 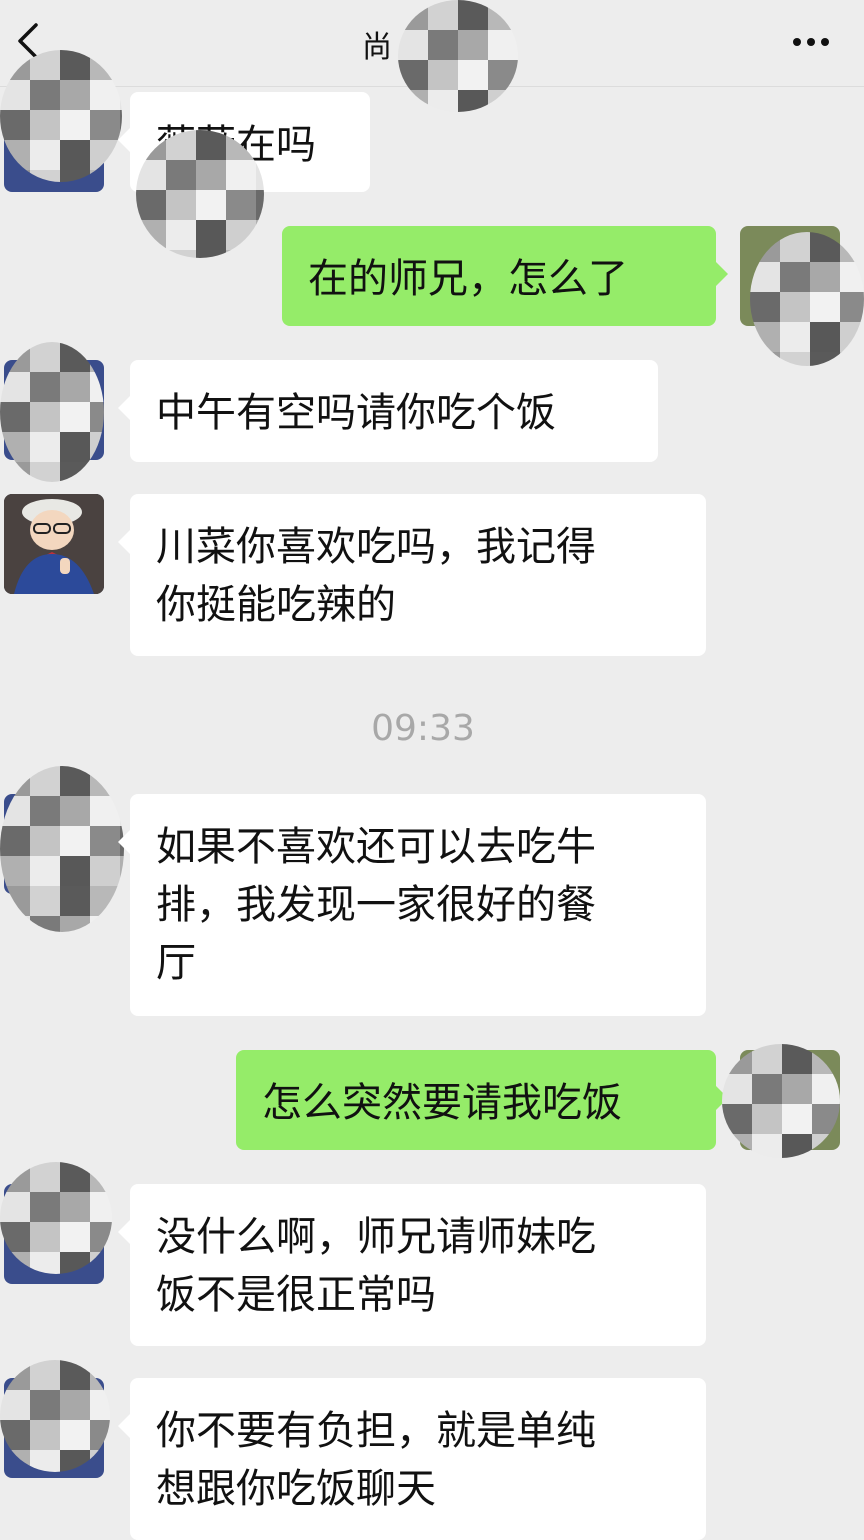 I want to click on contact-avatar, so click(x=54, y=544).